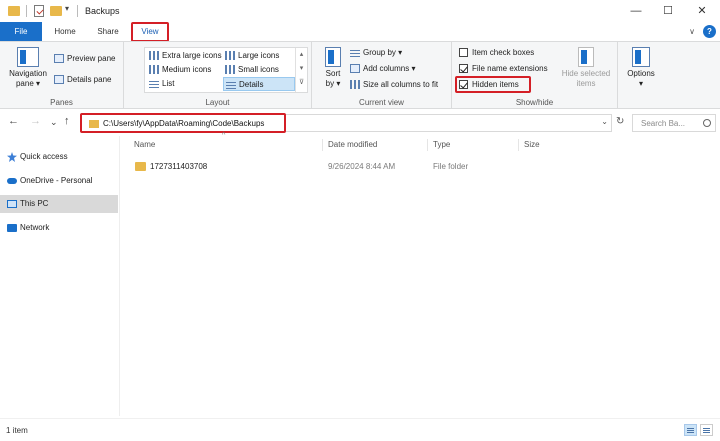  Describe the element at coordinates (39, 11) in the screenshot. I see `properties-icon` at that location.